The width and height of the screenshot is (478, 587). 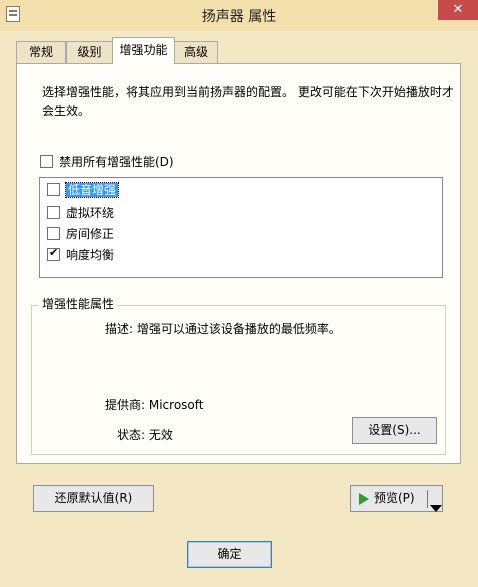 What do you see at coordinates (427, 499) in the screenshot?
I see `split-separator` at bounding box center [427, 499].